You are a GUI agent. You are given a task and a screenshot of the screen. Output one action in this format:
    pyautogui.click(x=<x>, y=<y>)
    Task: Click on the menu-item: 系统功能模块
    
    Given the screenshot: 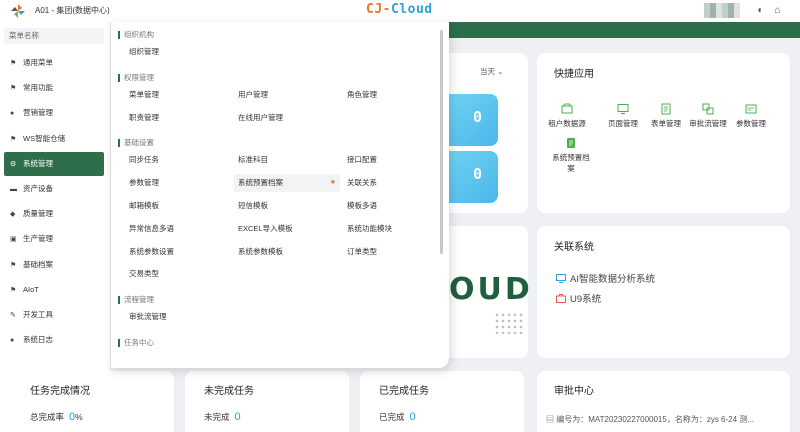 What is the action you would take?
    pyautogui.click(x=396, y=229)
    